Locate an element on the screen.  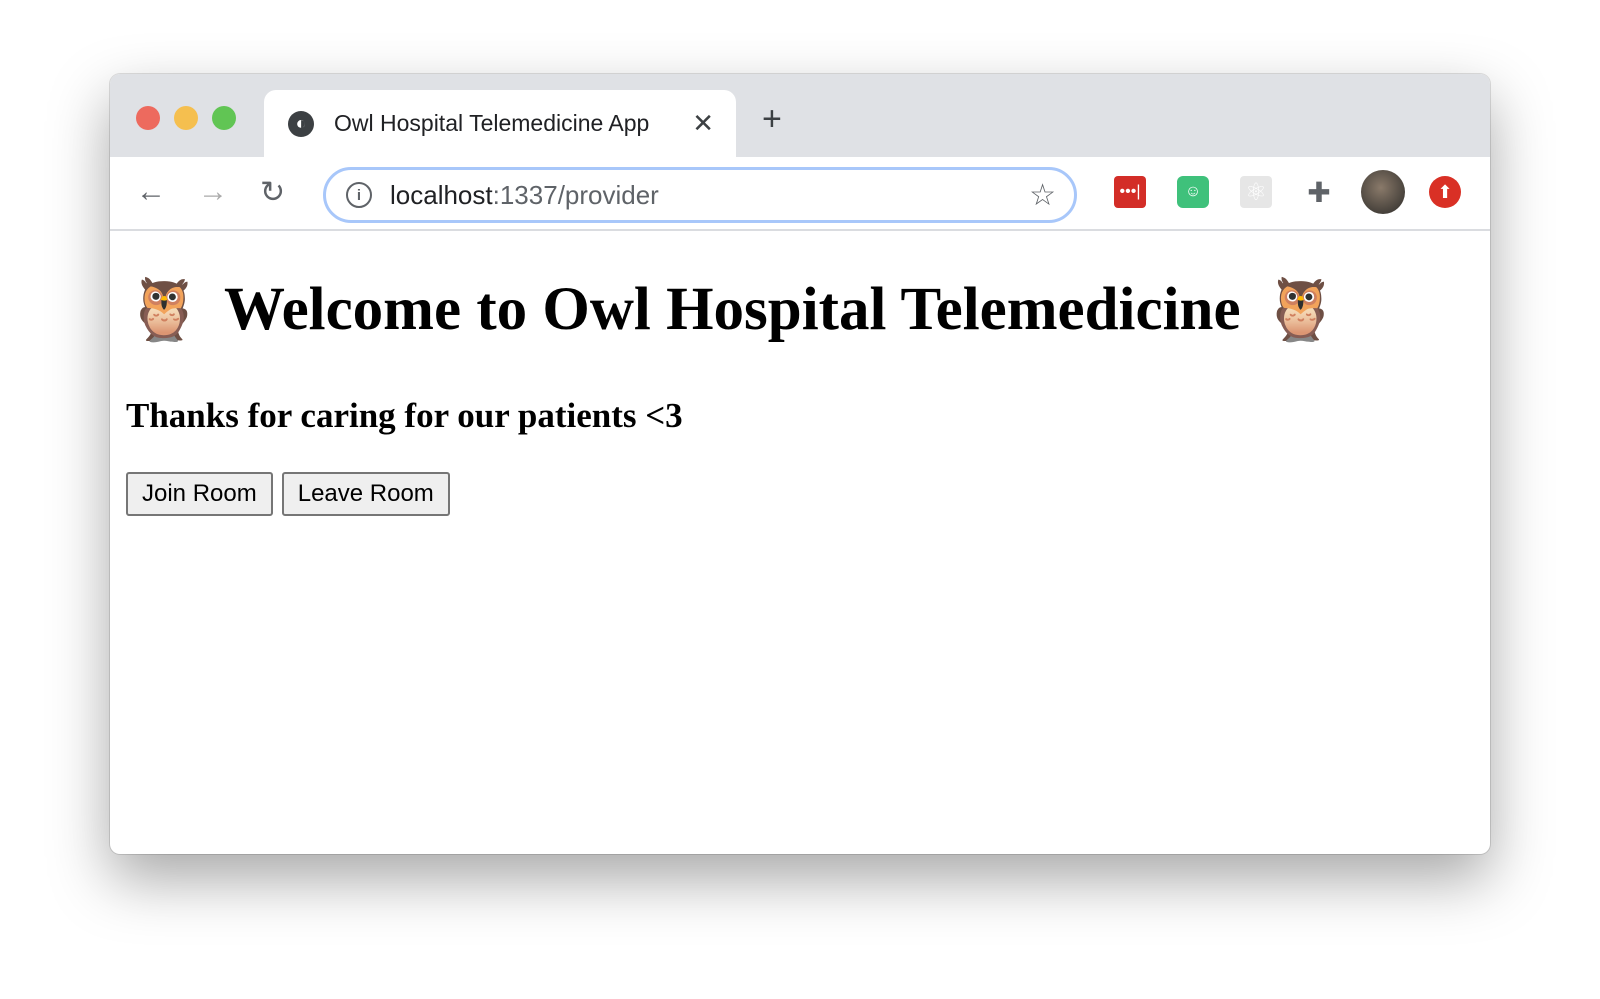
address-bar: i localhost:1337/provider ☆ is located at coordinates (700, 195).